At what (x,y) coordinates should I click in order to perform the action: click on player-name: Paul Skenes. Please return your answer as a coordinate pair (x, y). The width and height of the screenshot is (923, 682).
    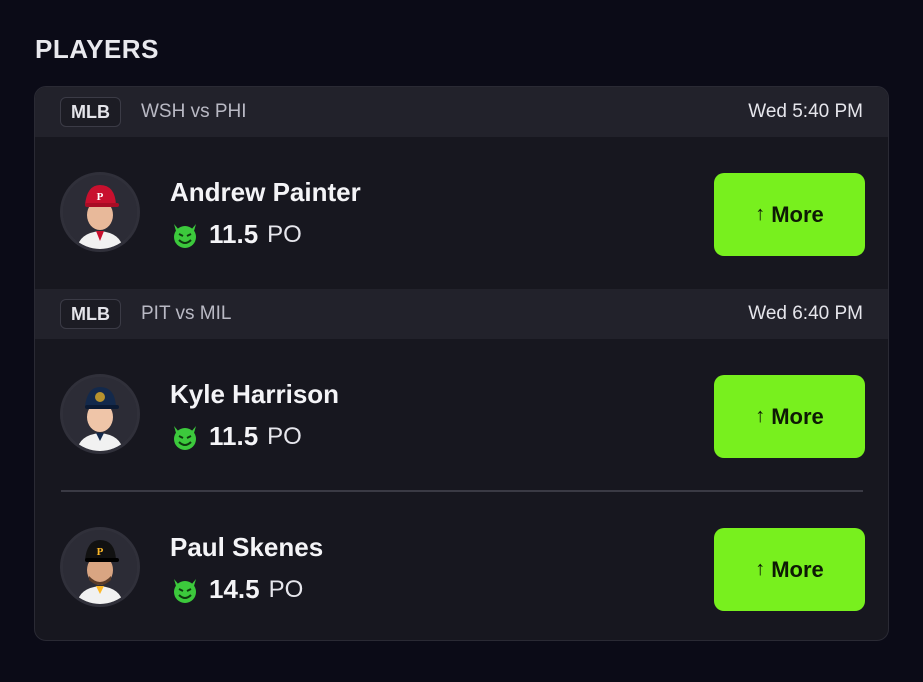
    Looking at the image, I should click on (247, 547).